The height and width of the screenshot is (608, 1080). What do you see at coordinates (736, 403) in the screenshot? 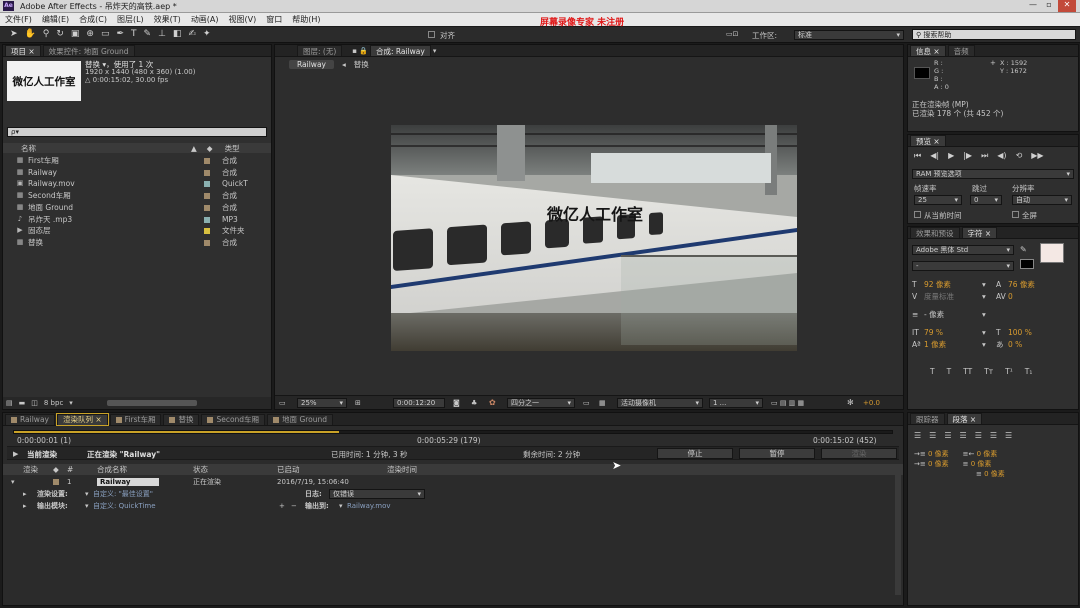
I see `views-select: 1 ... ▾` at bounding box center [736, 403].